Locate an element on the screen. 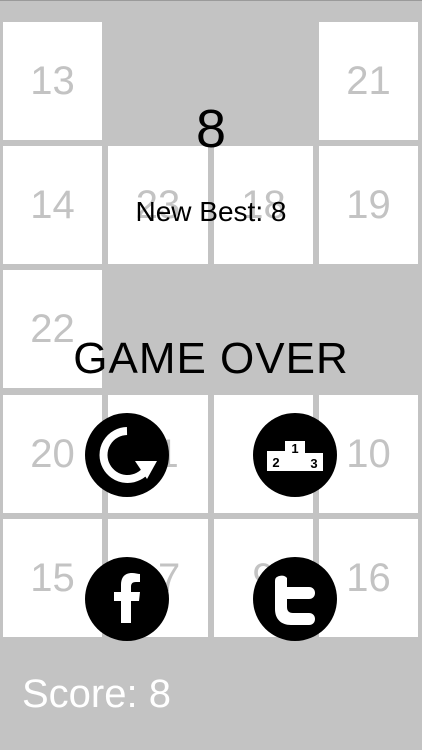 The image size is (422, 750). restart-icon is located at coordinates (128, 455).